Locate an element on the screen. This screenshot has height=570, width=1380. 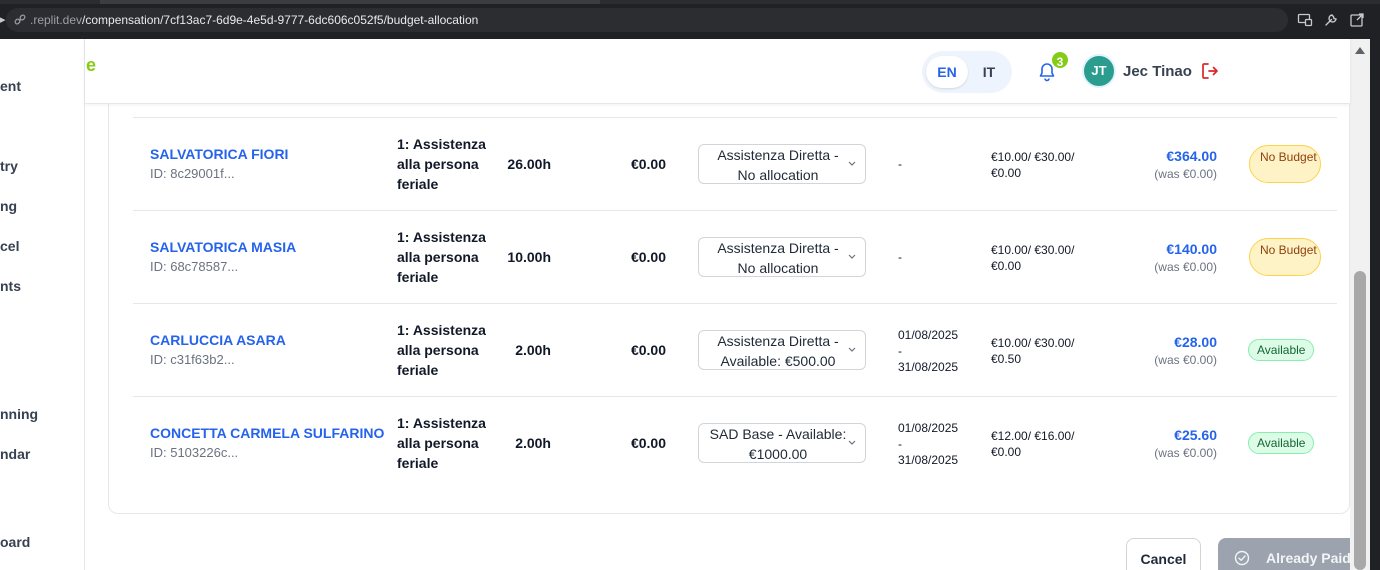
allocation-select-value: SAD Base - Available: €1000.00 is located at coordinates (778, 444).